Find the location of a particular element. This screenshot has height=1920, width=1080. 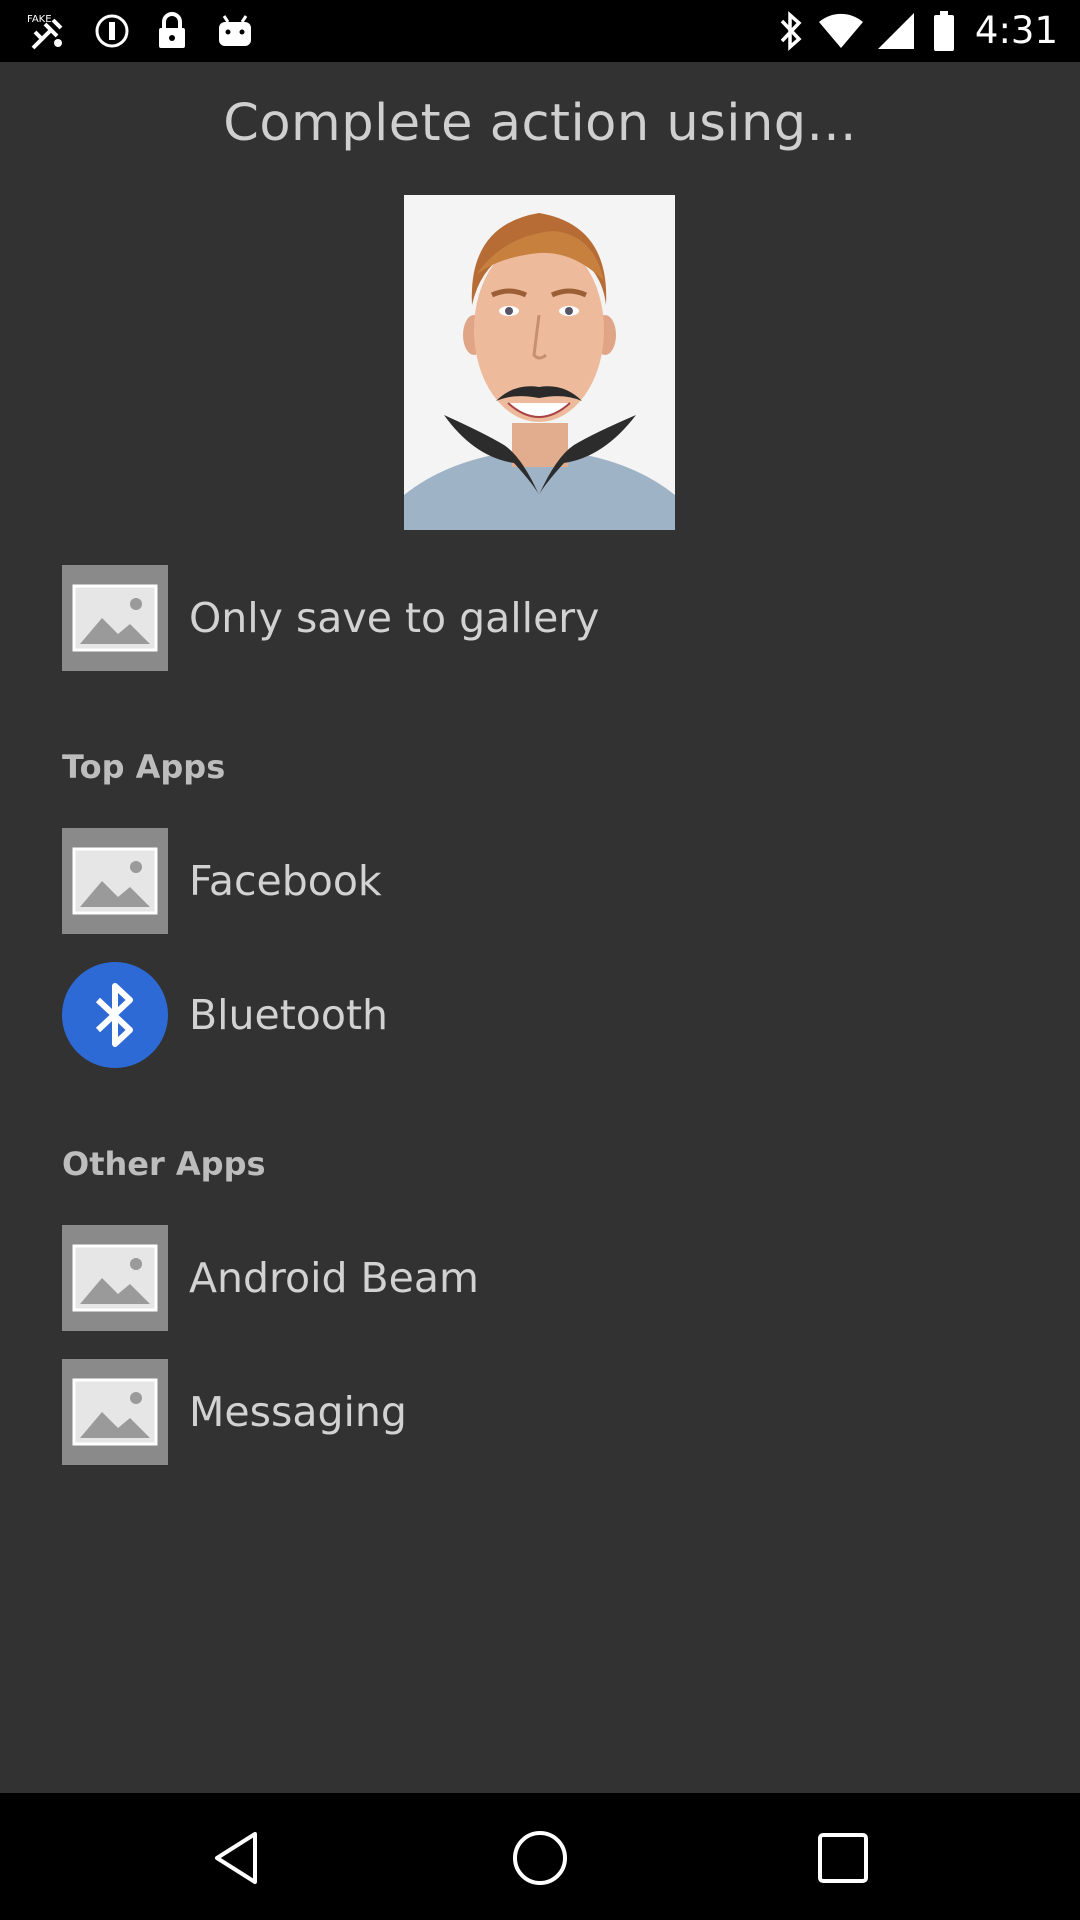

app-label: Bluetooth is located at coordinates (289, 1015).